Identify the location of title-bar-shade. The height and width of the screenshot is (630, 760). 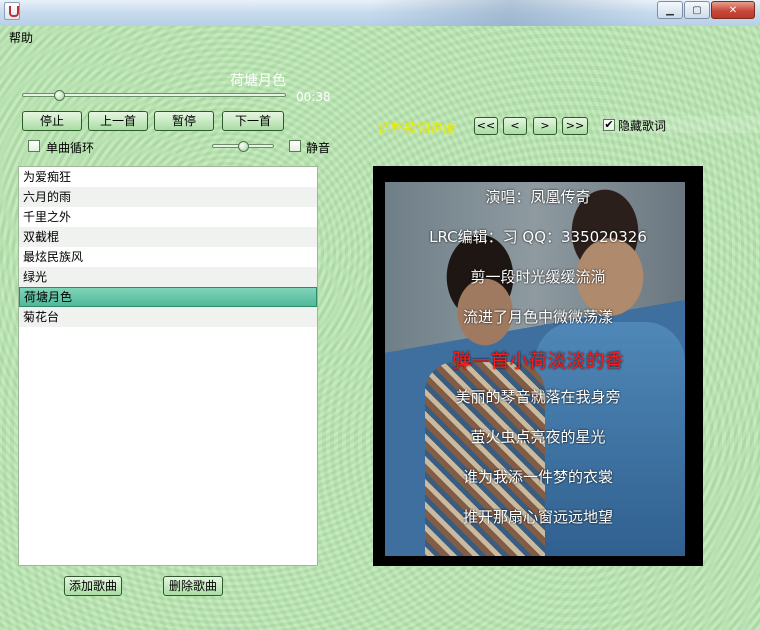
(510, 13).